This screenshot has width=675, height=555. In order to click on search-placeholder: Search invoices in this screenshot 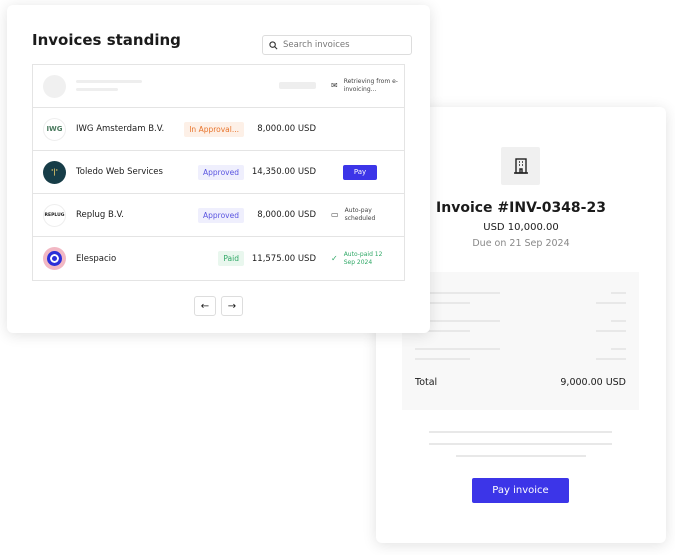, I will do `click(316, 45)`.